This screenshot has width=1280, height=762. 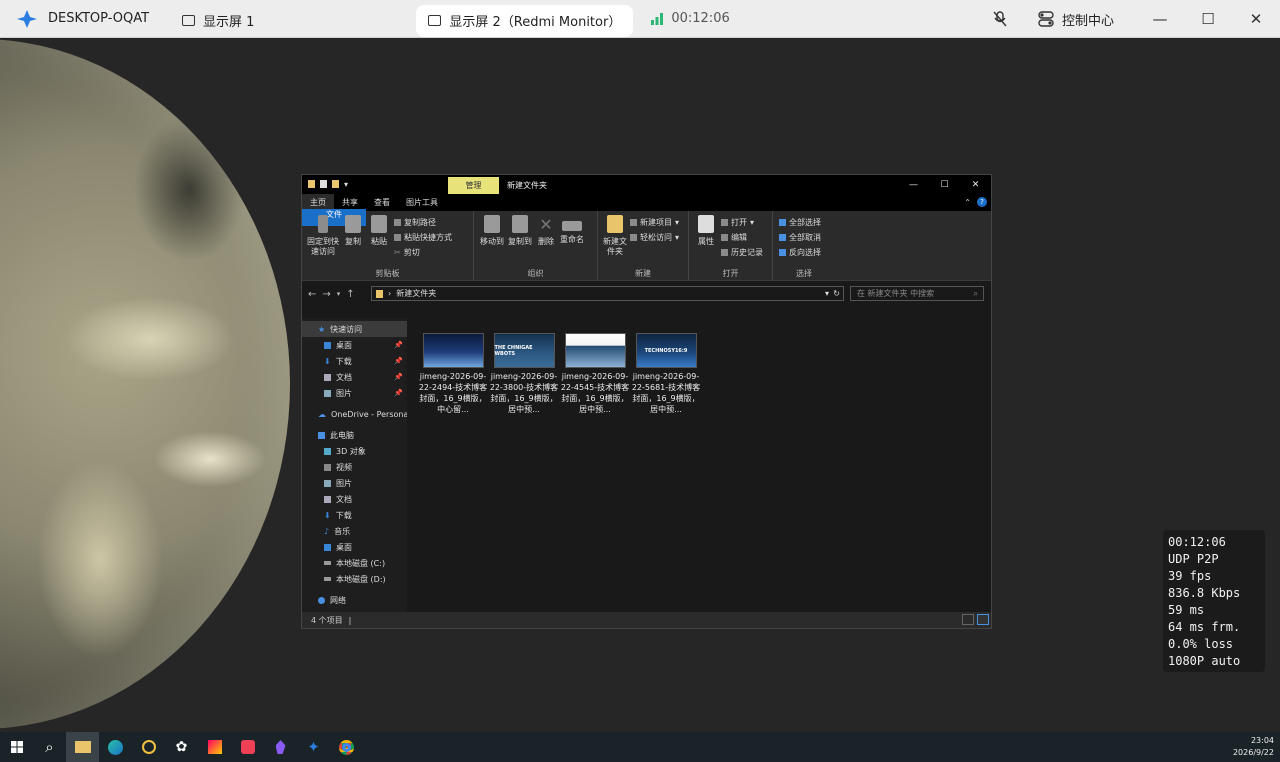 What do you see at coordinates (148, 747) in the screenshot?
I see `taskbar-app-yellow` at bounding box center [148, 747].